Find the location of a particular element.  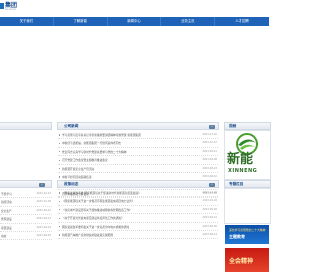

list-item: 新能源汽车推广应用财政补贴政策实施细则 2023-08-14 is located at coordinates (138, 235).